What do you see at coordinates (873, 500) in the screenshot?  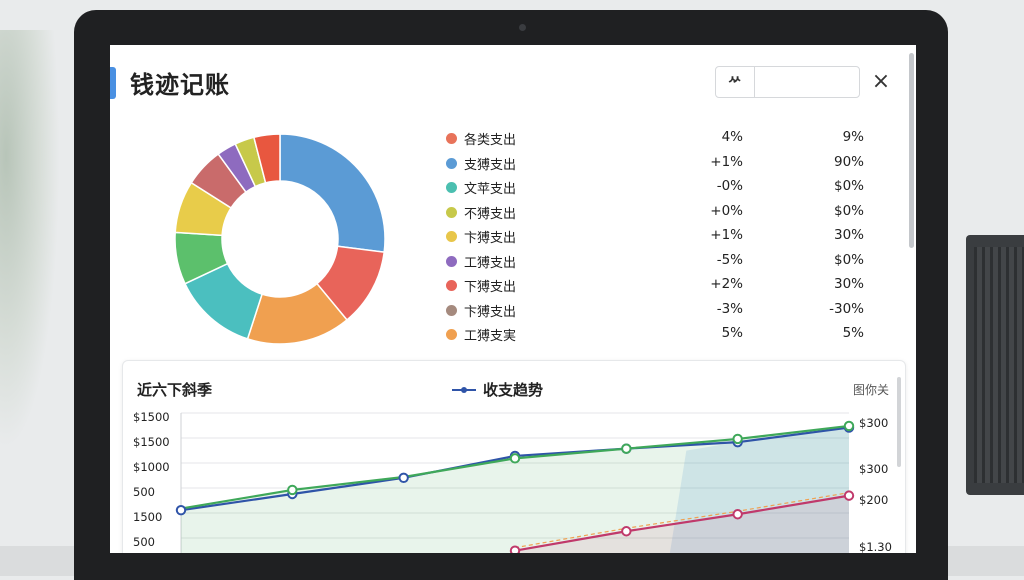 I see `y-tick-label-right: $200` at bounding box center [873, 500].